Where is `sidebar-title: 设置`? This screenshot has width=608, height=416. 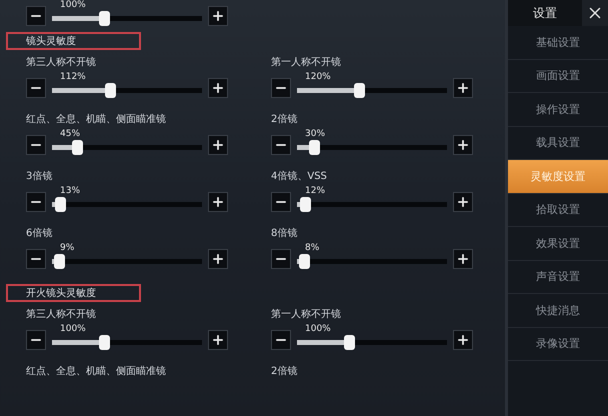 sidebar-title: 设置 is located at coordinates (545, 13).